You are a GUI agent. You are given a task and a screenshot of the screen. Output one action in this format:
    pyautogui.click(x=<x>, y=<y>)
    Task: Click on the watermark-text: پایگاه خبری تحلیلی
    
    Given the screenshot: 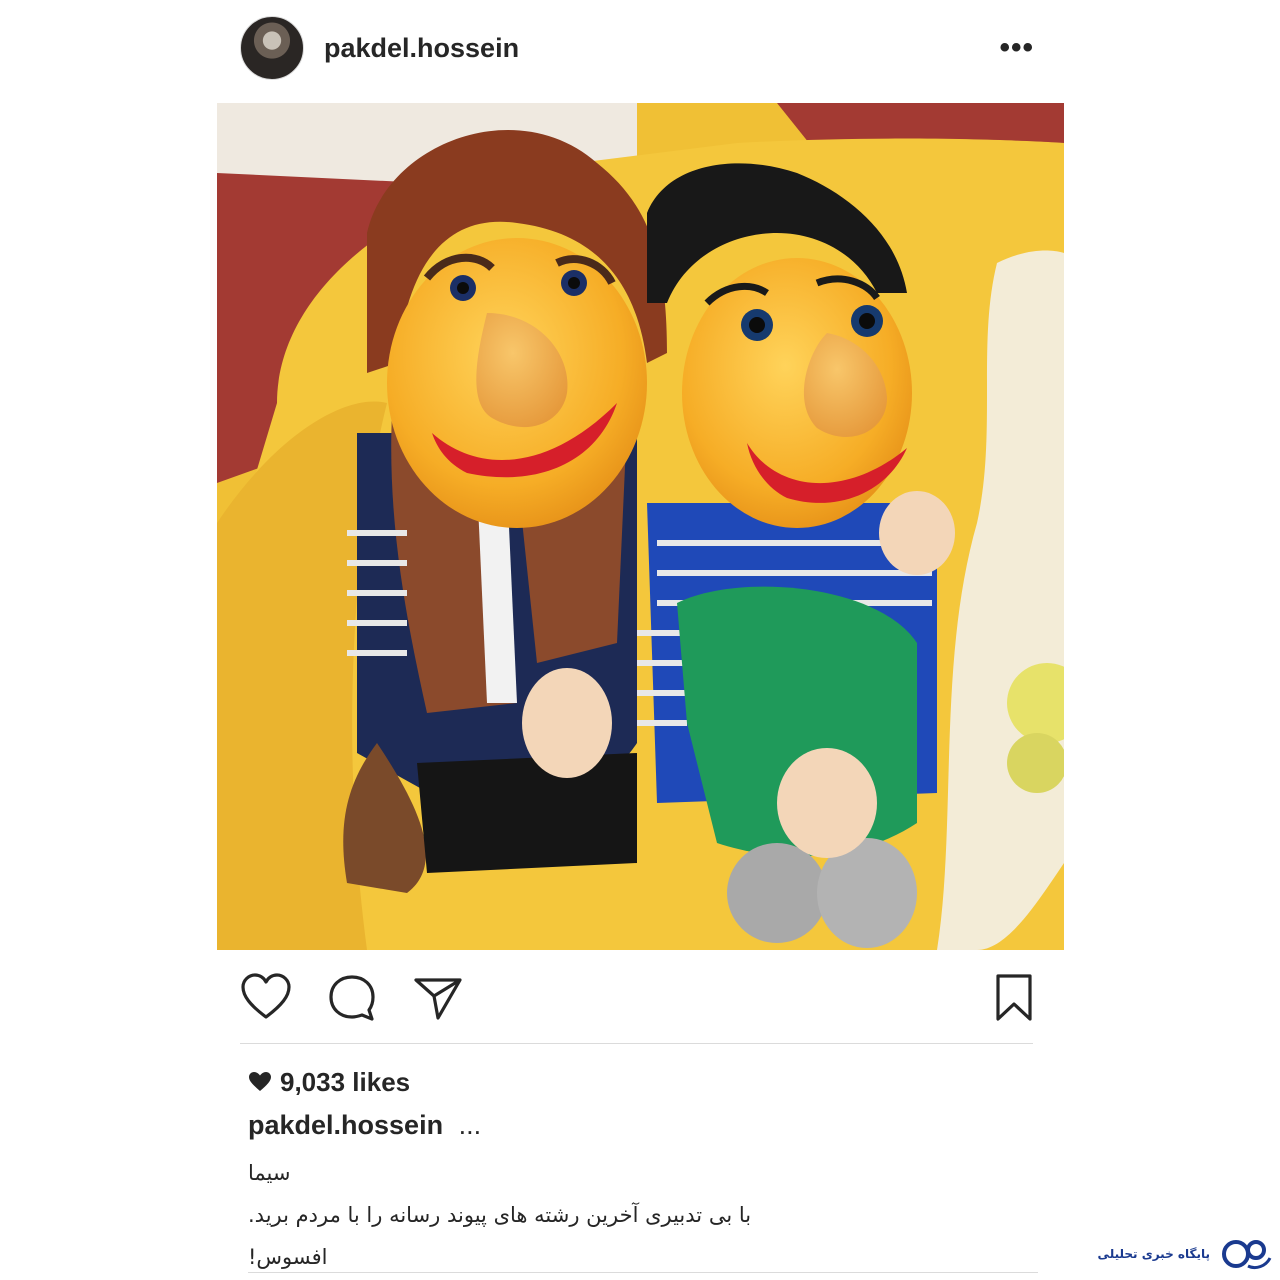 What is the action you would take?
    pyautogui.click(x=1153, y=1254)
    